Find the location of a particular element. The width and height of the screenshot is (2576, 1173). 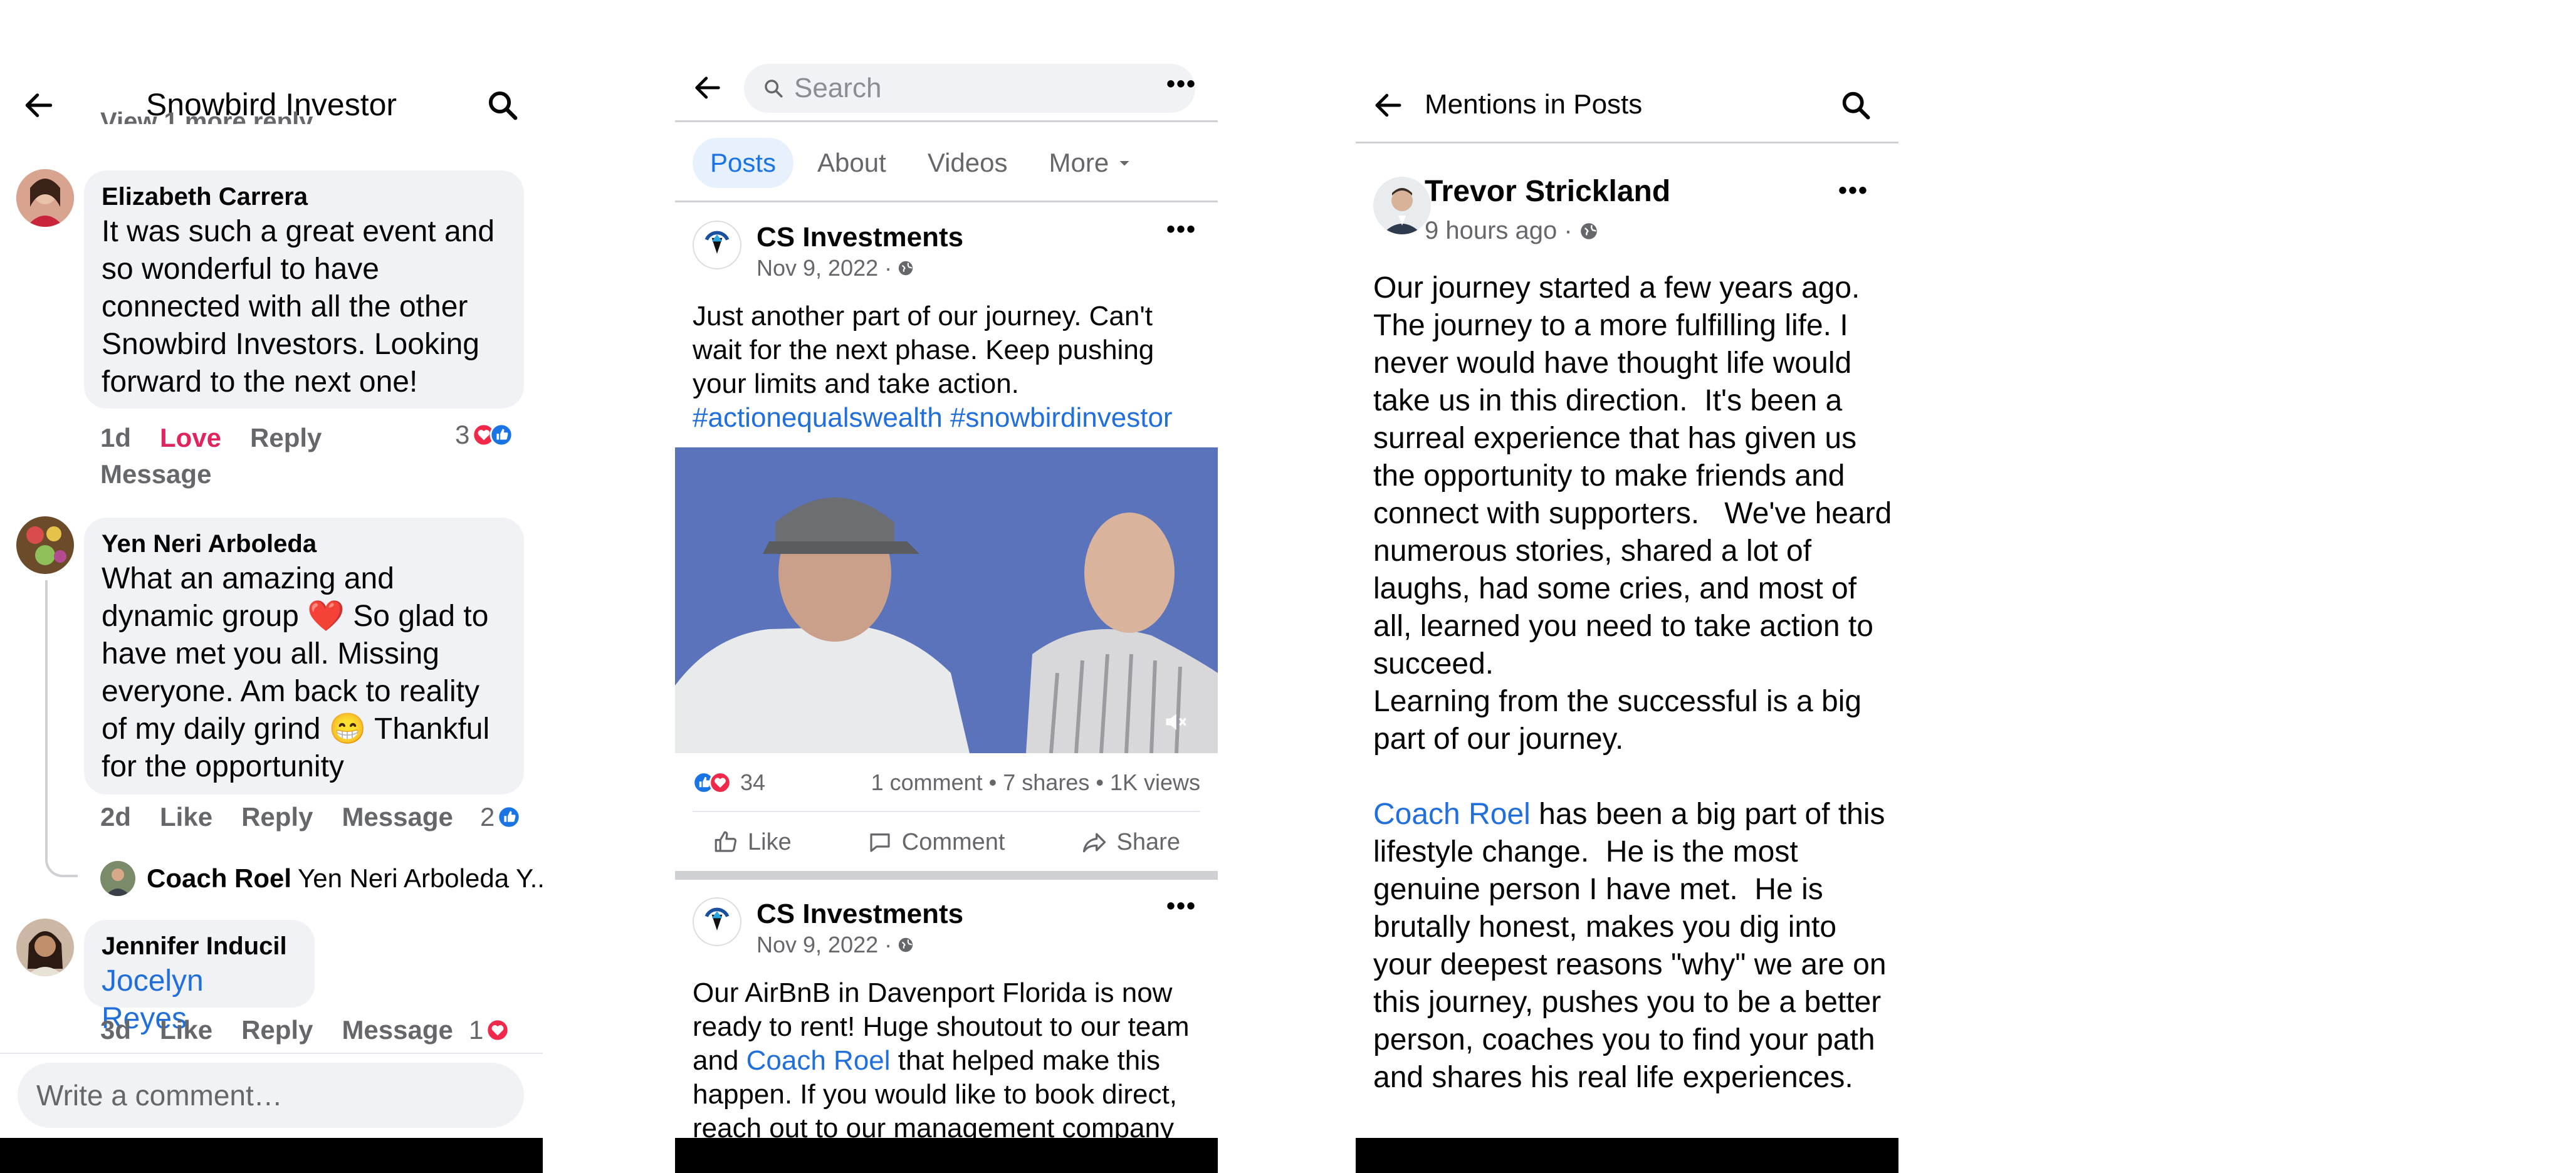

comment-actions: 2d Like Reply Message is located at coordinates (291, 817).